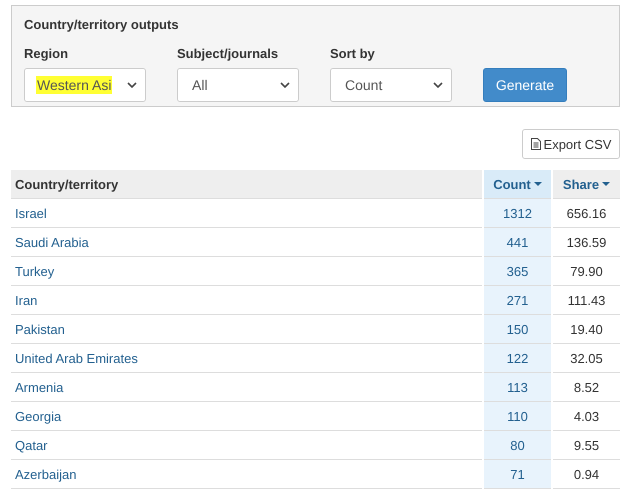 Image resolution: width=628 pixels, height=491 pixels. I want to click on document-icon, so click(535, 144).